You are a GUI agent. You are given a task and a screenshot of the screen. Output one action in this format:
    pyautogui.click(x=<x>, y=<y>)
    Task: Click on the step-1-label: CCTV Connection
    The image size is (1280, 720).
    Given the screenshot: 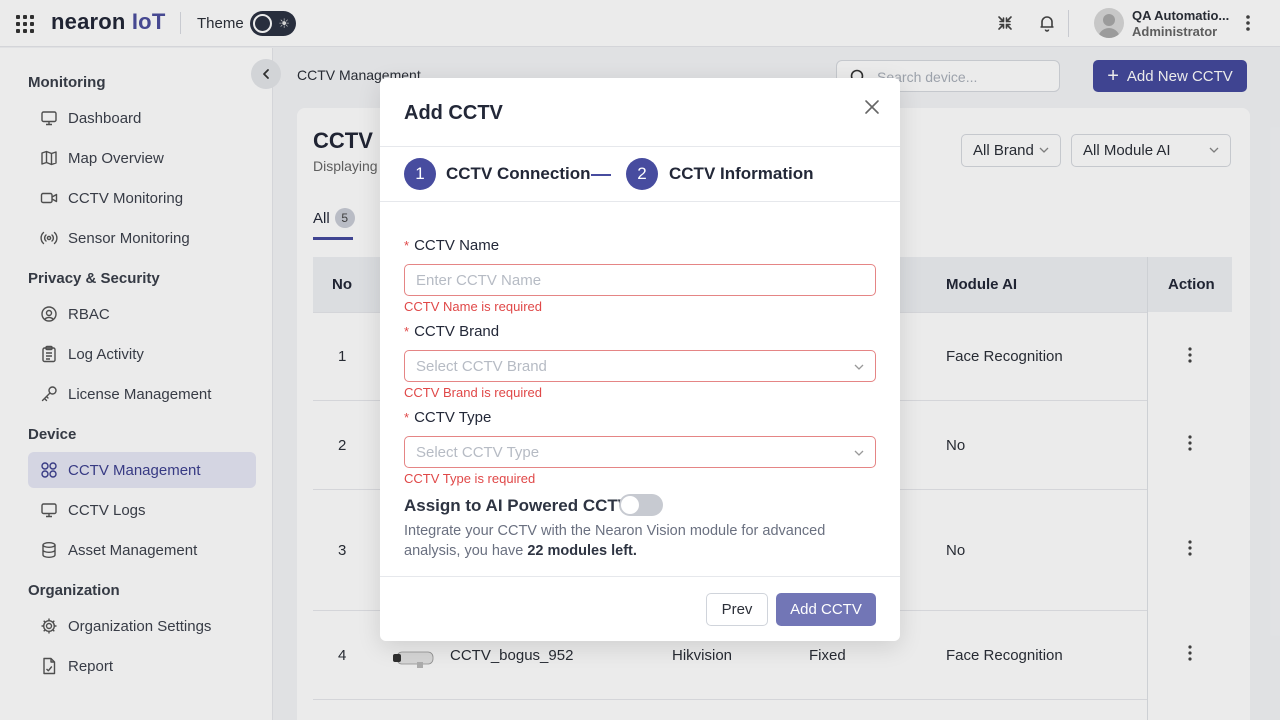 What is the action you would take?
    pyautogui.click(x=518, y=173)
    